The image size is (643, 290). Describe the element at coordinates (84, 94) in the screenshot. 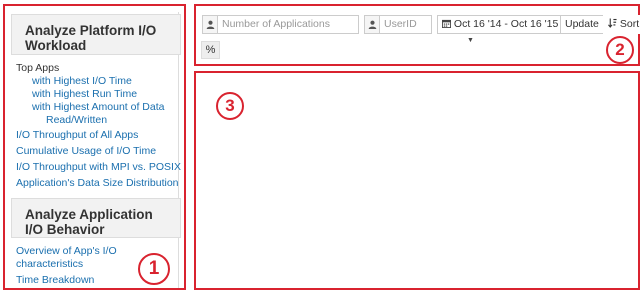

I see `top-apps-highest-run-time-link: with Highest Run Time` at that location.